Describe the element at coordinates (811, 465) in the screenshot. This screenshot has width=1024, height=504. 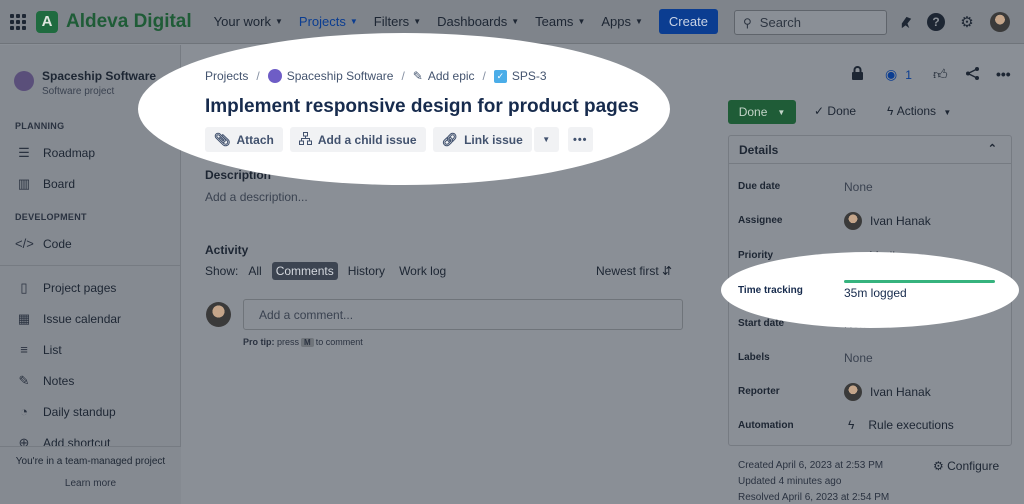
I see `created-timestamp: Created April 6, 2023 at 2:53 PM` at that location.